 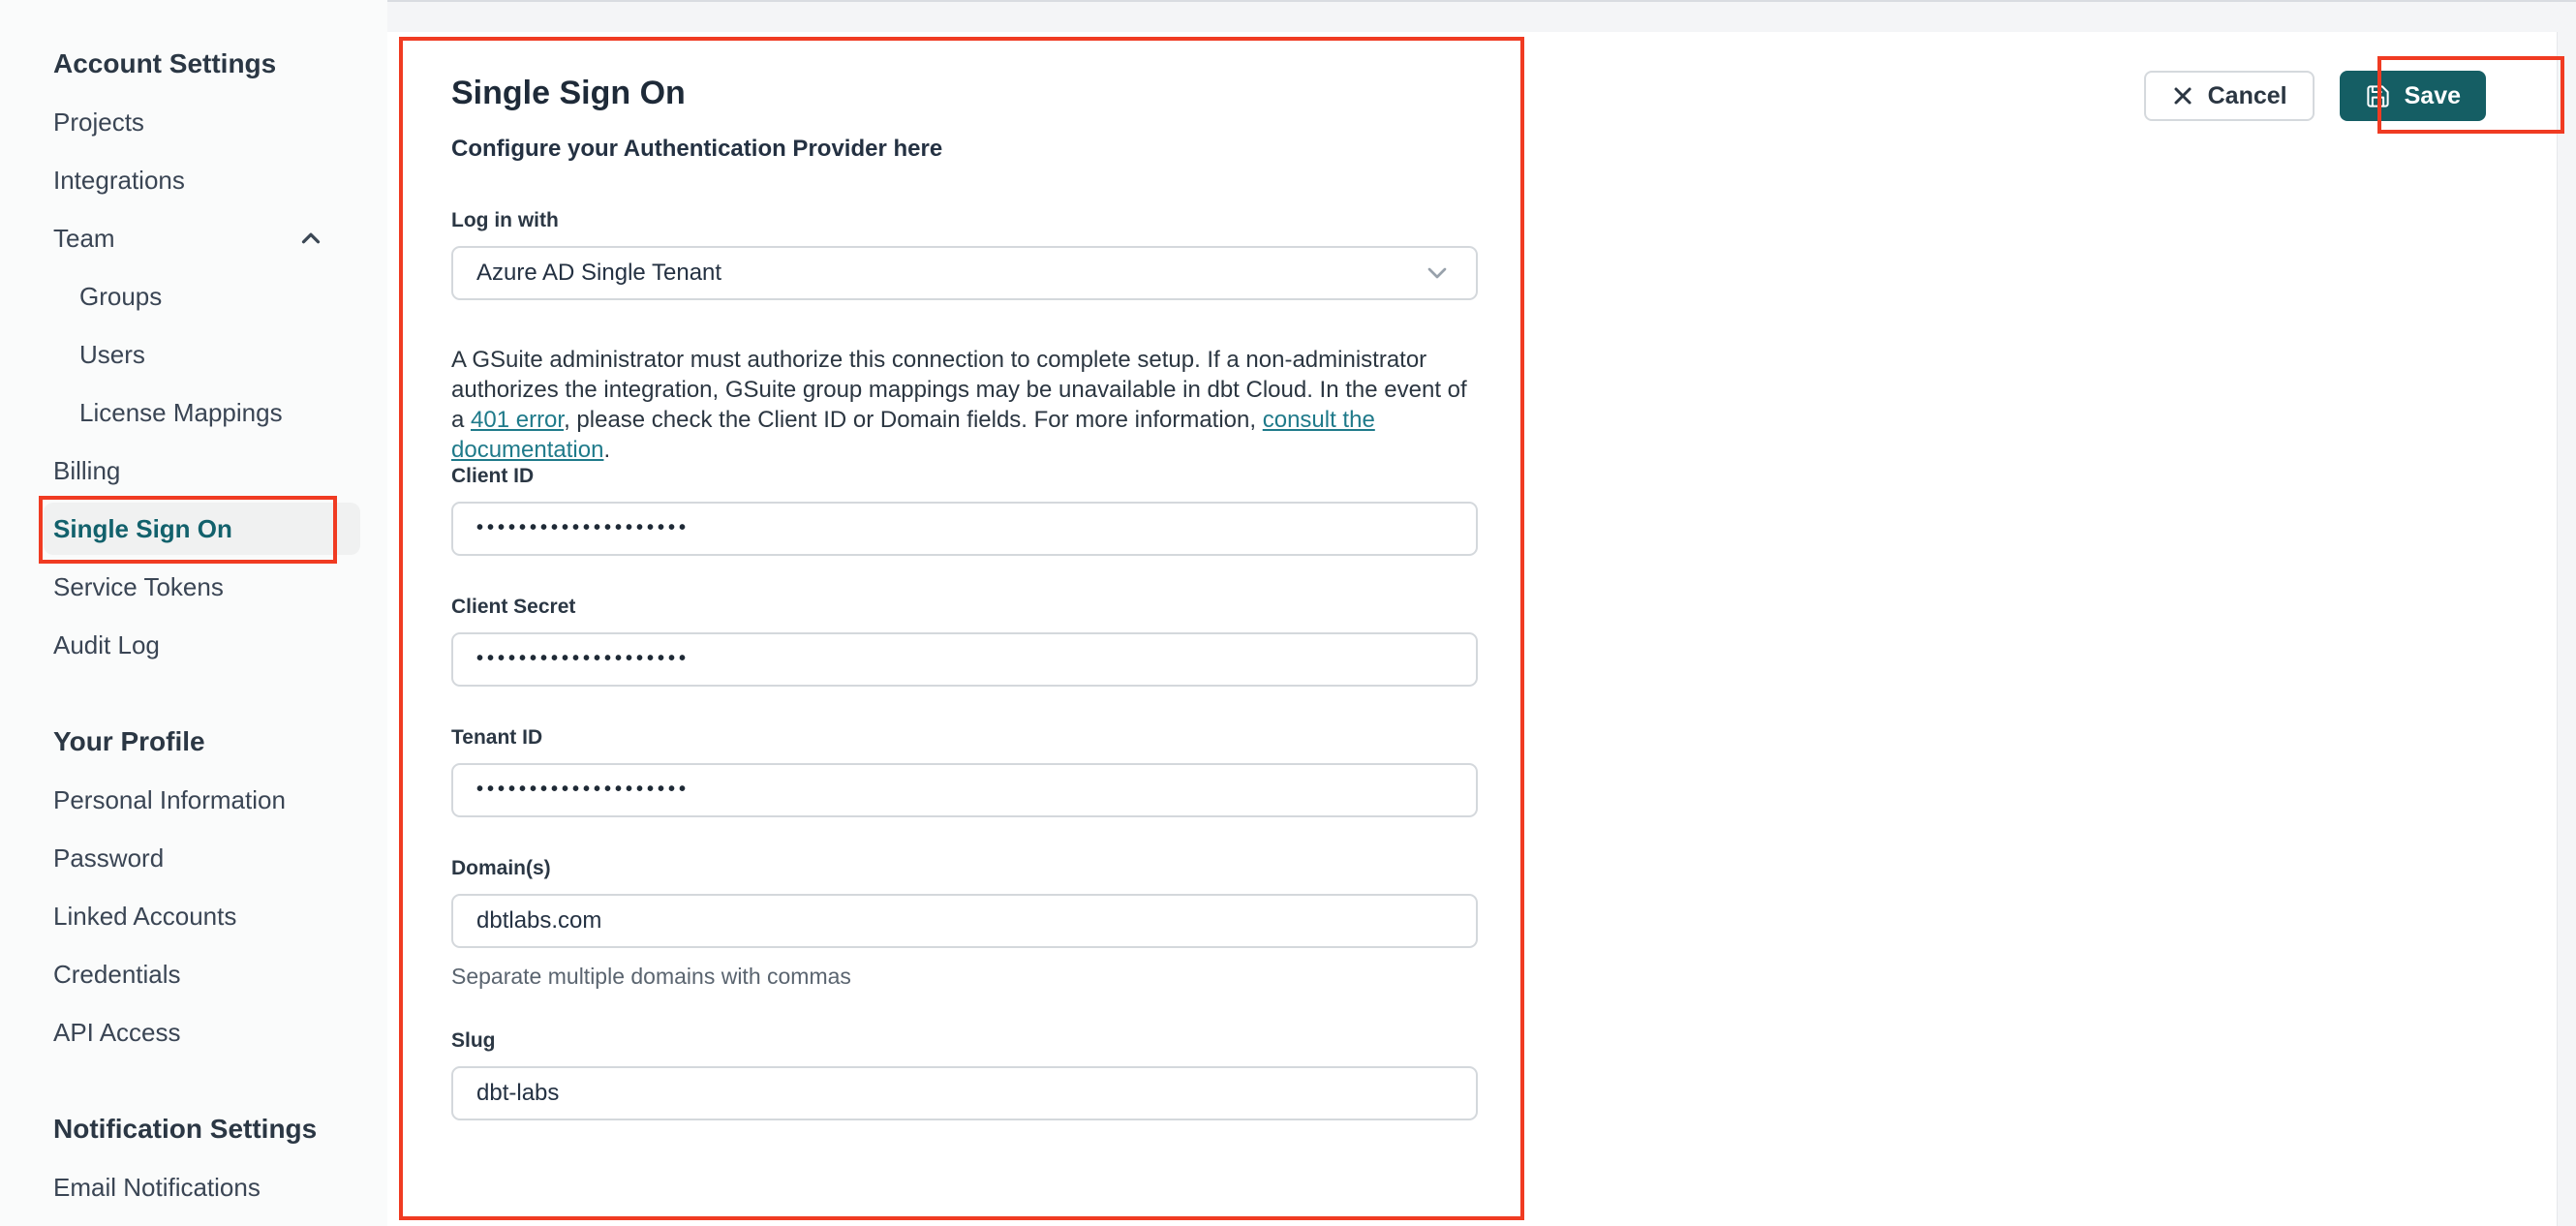 I want to click on sidebar-item-license-mappings: License Mappings, so click(x=193, y=412).